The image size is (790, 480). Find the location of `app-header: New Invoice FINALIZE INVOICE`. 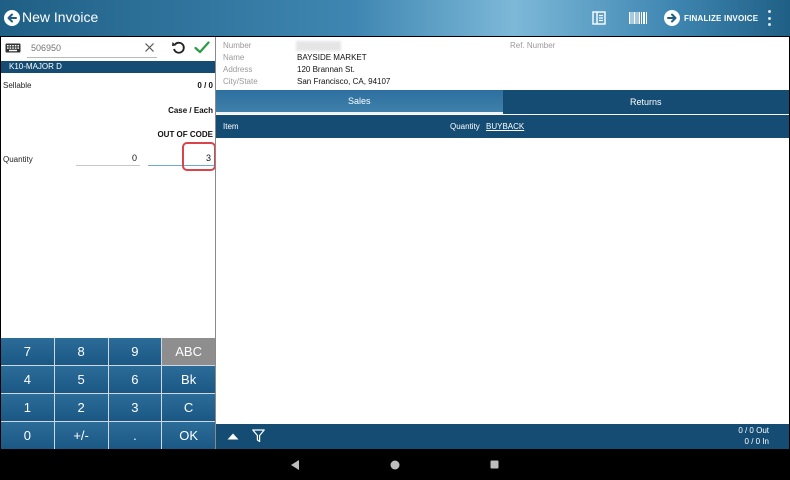

app-header: New Invoice FINALIZE INVOICE is located at coordinates (395, 18).